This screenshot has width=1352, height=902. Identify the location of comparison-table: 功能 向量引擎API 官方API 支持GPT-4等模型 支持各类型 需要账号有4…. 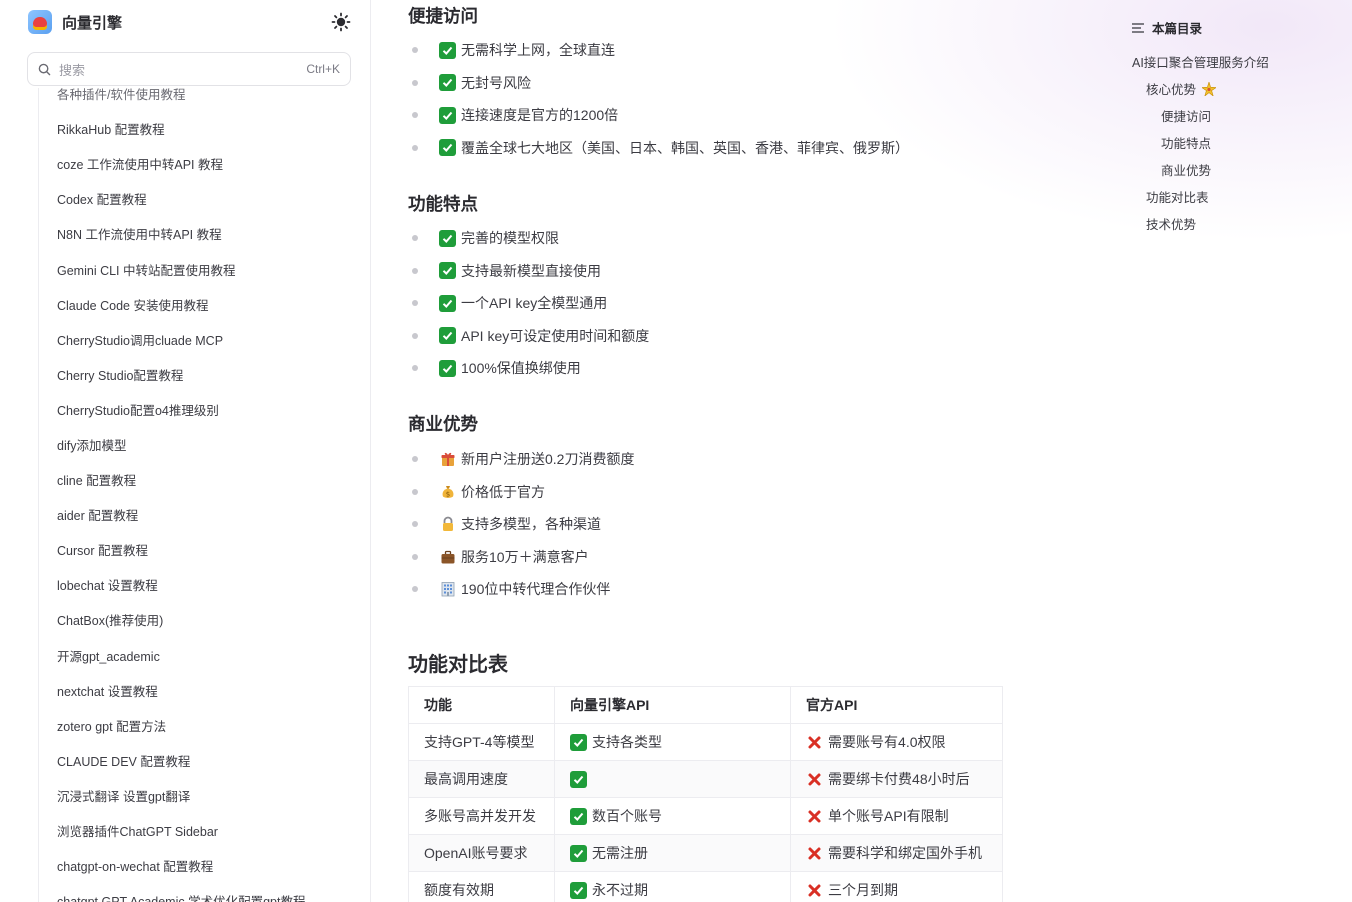
(705, 794).